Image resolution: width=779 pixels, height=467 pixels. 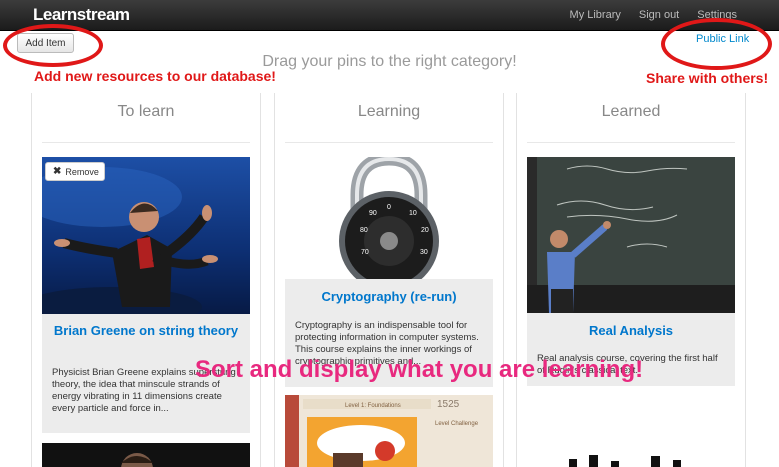 What do you see at coordinates (716, 44) in the screenshot?
I see `public-link-highlight-ring` at bounding box center [716, 44].